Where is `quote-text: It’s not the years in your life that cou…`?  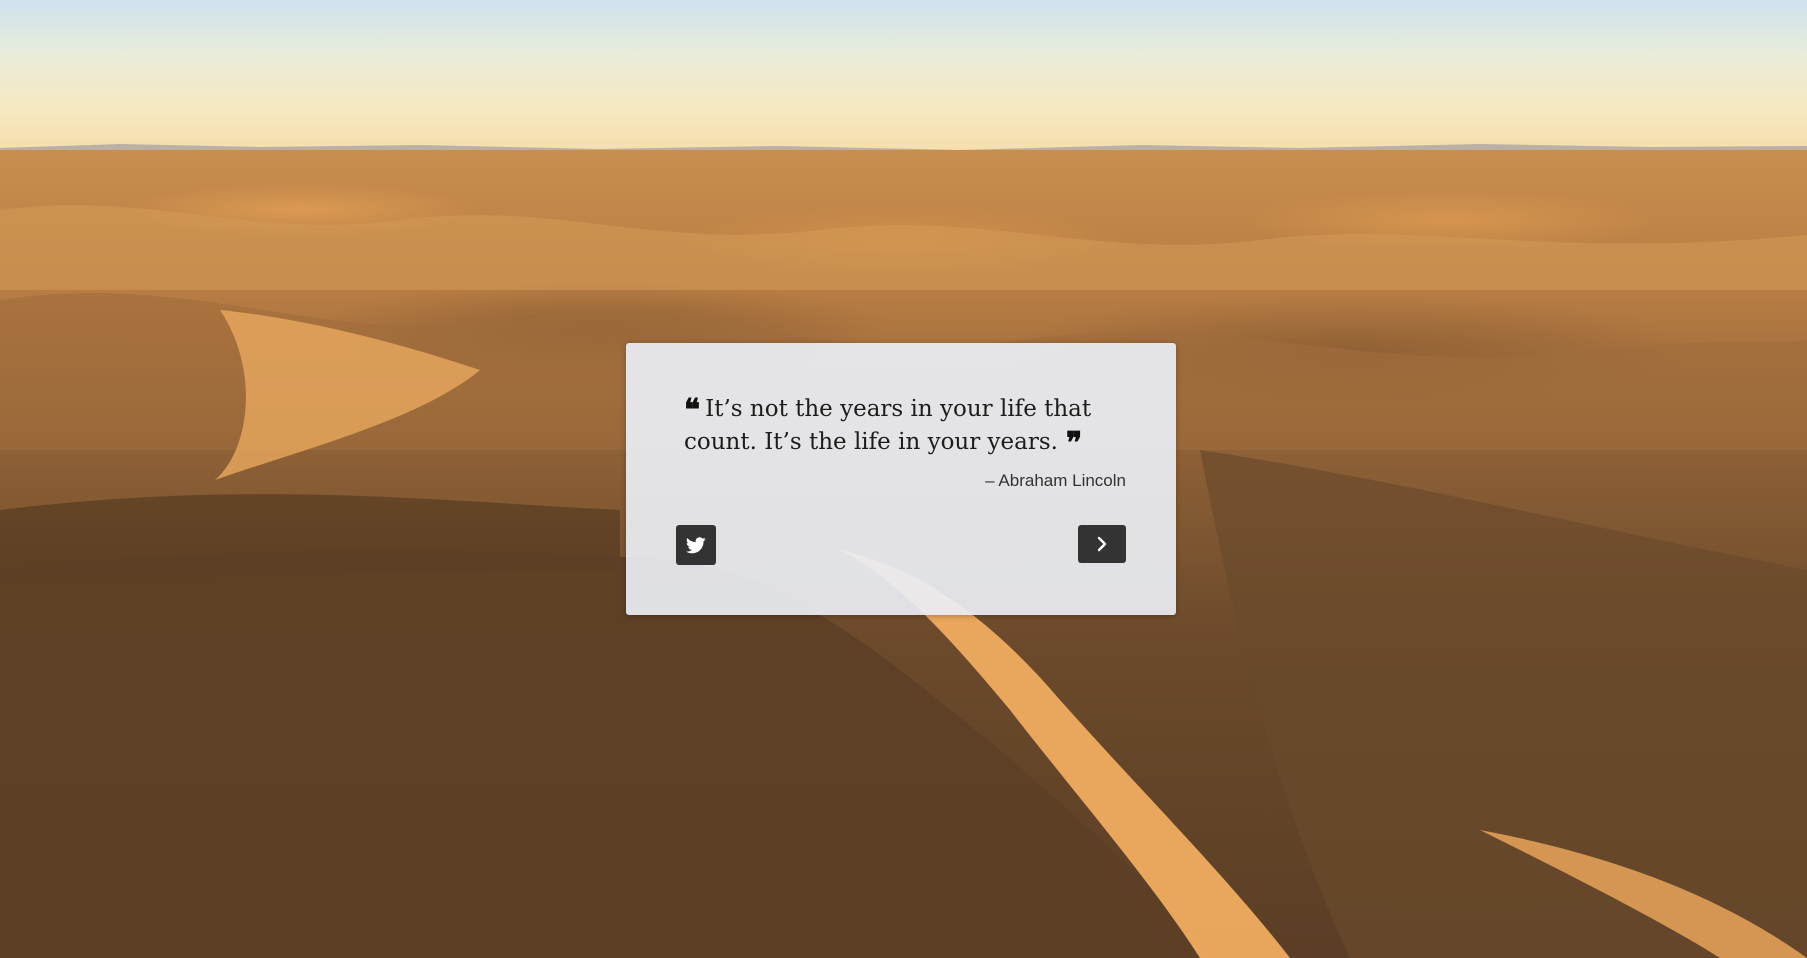
quote-text: It’s not the years in your life that cou… is located at coordinates (888, 425).